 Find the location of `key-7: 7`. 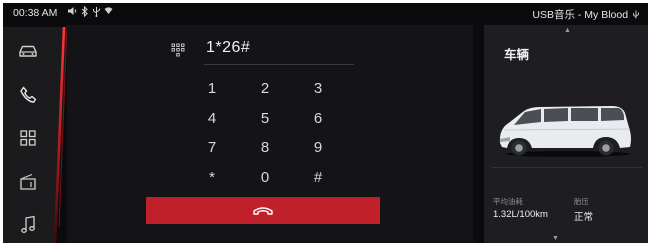

key-7: 7 is located at coordinates (212, 148).